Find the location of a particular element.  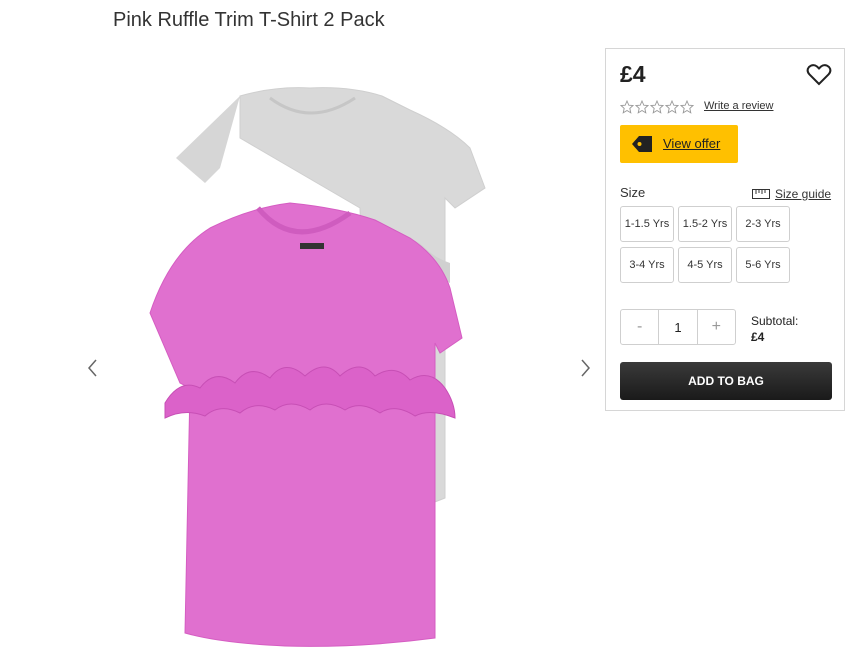

quantity-stepper: - 1 + is located at coordinates (678, 327).